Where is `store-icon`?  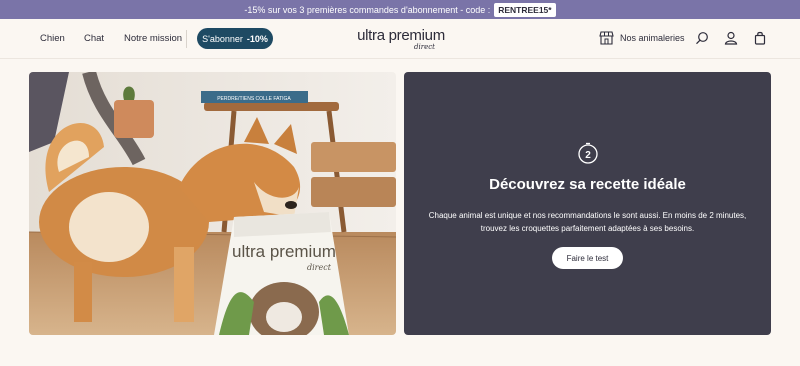 store-icon is located at coordinates (606, 38).